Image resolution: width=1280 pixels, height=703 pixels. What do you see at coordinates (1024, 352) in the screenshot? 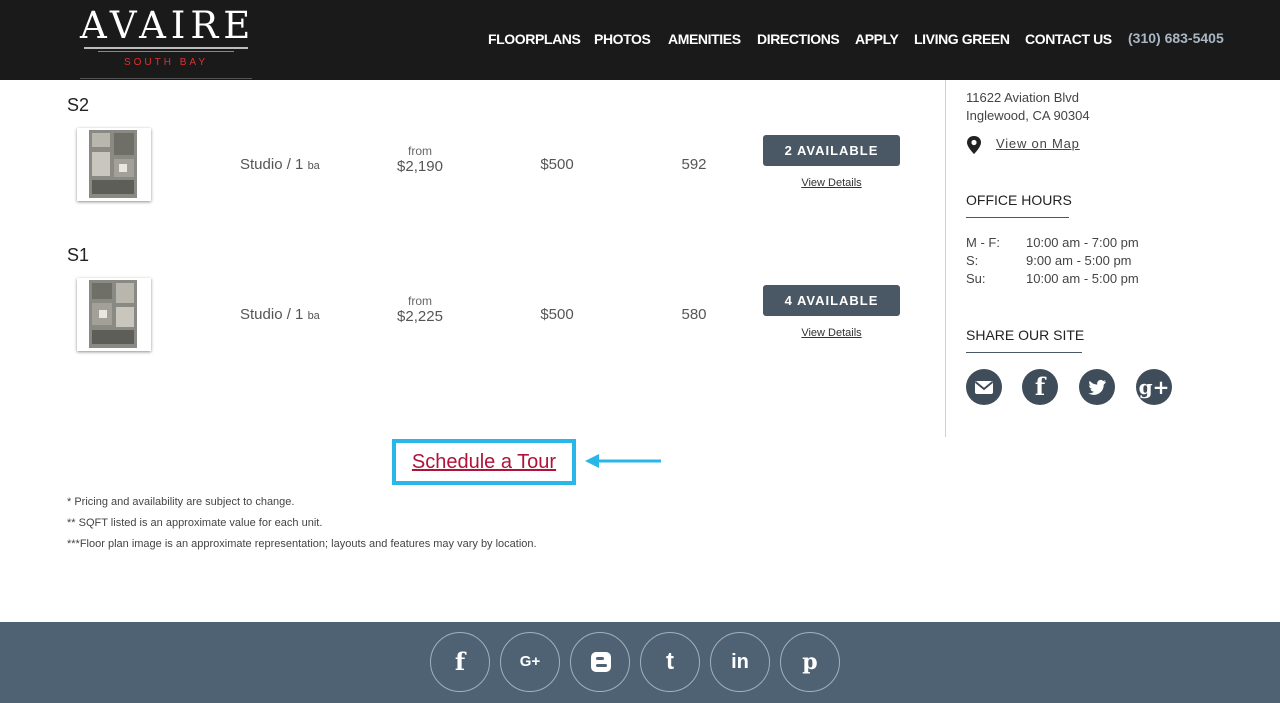
I see `share-rule` at bounding box center [1024, 352].